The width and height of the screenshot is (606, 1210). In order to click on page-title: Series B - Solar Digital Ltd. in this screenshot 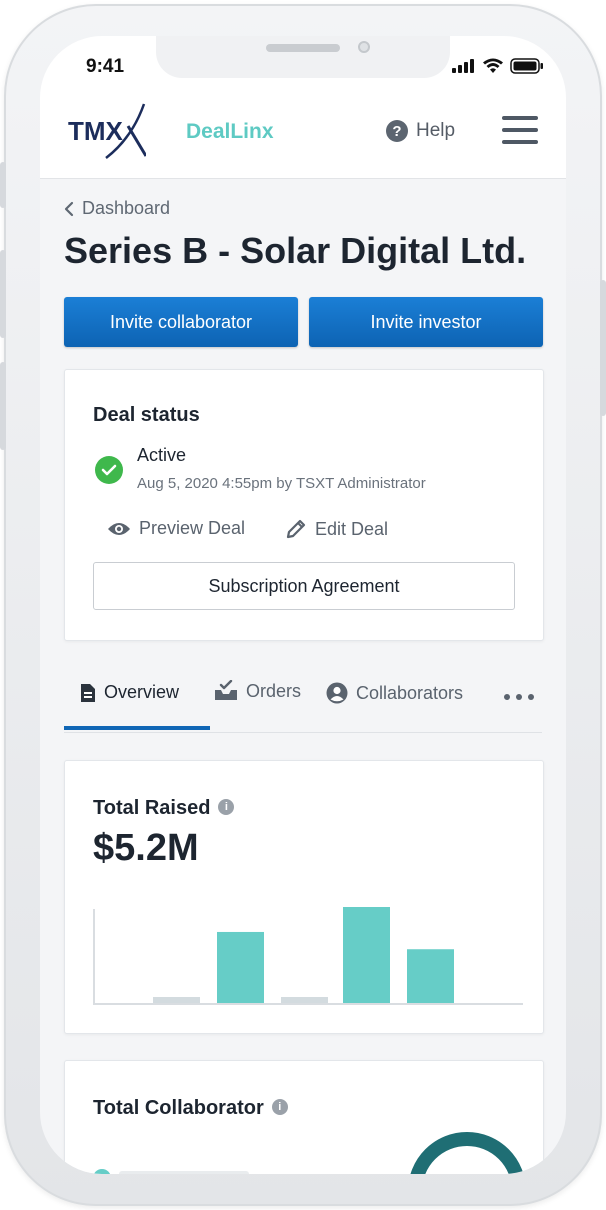, I will do `click(295, 250)`.